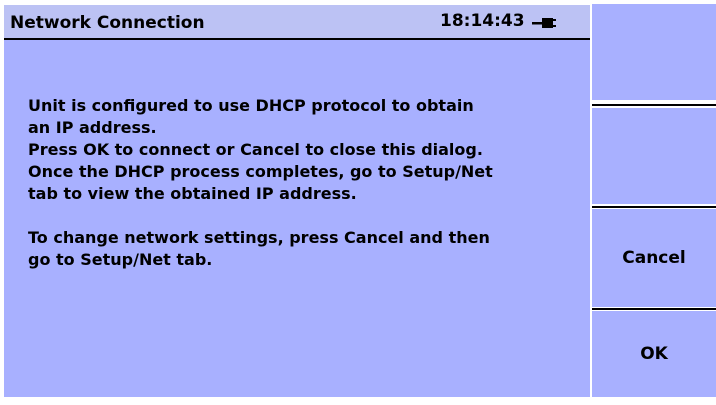  Describe the element at coordinates (297, 22) in the screenshot. I see `title-bar: Network Connection 18:14:43` at that location.